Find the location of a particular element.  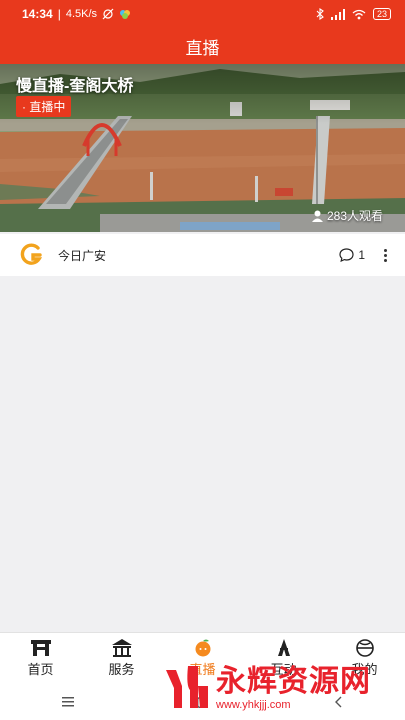

source-logo-icon is located at coordinates (31, 254).